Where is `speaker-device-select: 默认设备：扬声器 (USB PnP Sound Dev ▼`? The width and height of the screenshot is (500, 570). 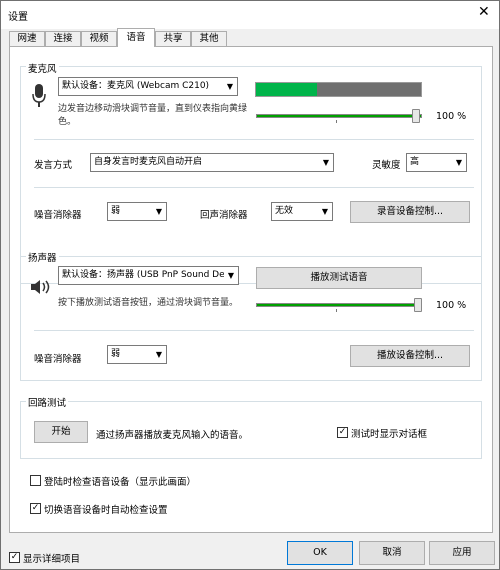
speaker-device-select: 默认设备：扬声器 (USB PnP Sound Dev ▼ is located at coordinates (148, 275).